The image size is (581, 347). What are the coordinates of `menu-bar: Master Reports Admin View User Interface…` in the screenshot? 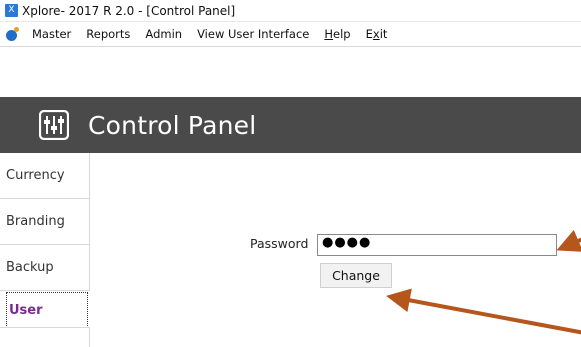 It's located at (290, 34).